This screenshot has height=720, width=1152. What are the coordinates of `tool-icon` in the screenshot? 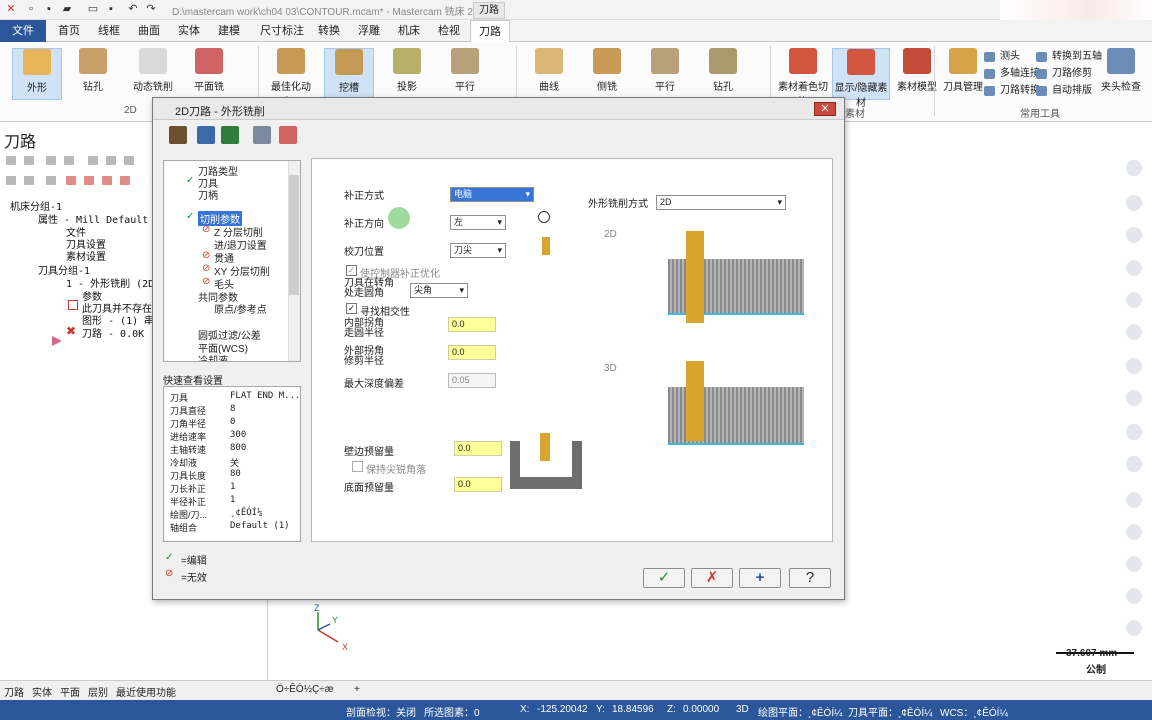 It's located at (178, 135).